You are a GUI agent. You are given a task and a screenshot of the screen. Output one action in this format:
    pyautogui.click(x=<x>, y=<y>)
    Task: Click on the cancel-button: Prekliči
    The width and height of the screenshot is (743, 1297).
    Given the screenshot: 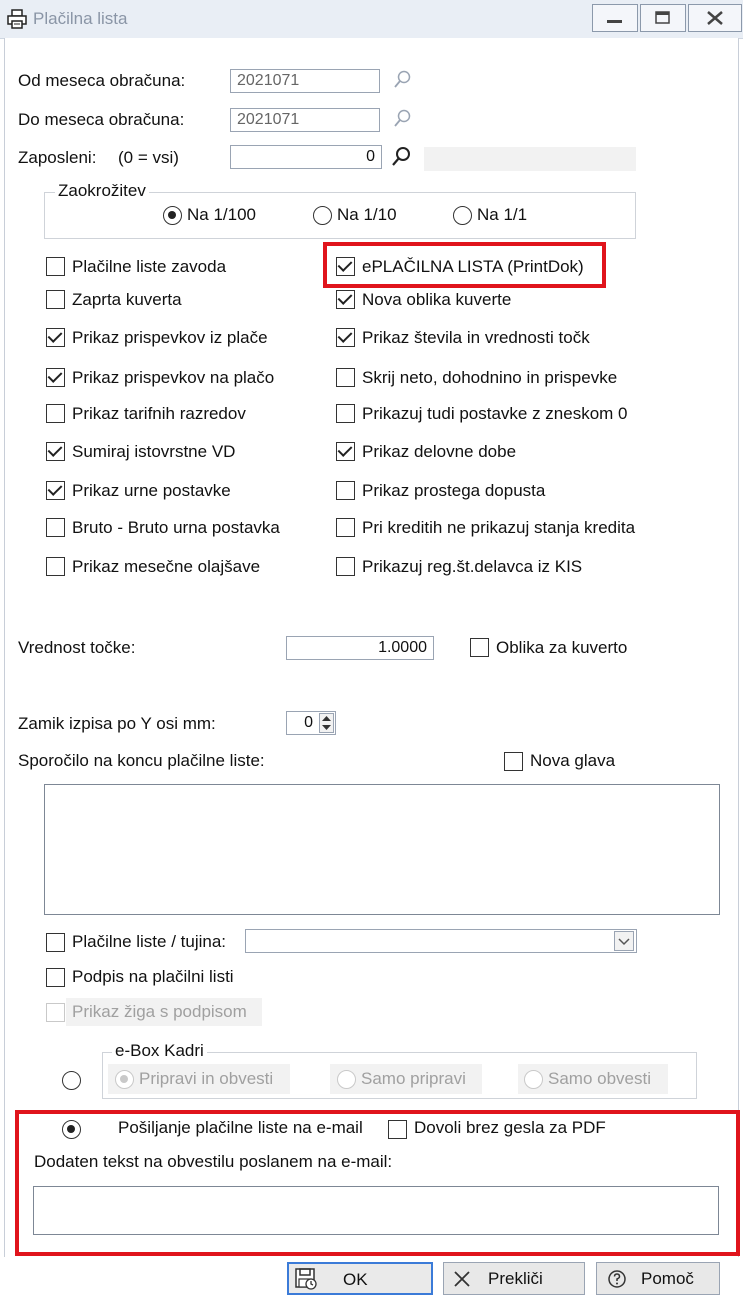 What is the action you would take?
    pyautogui.click(x=514, y=1278)
    